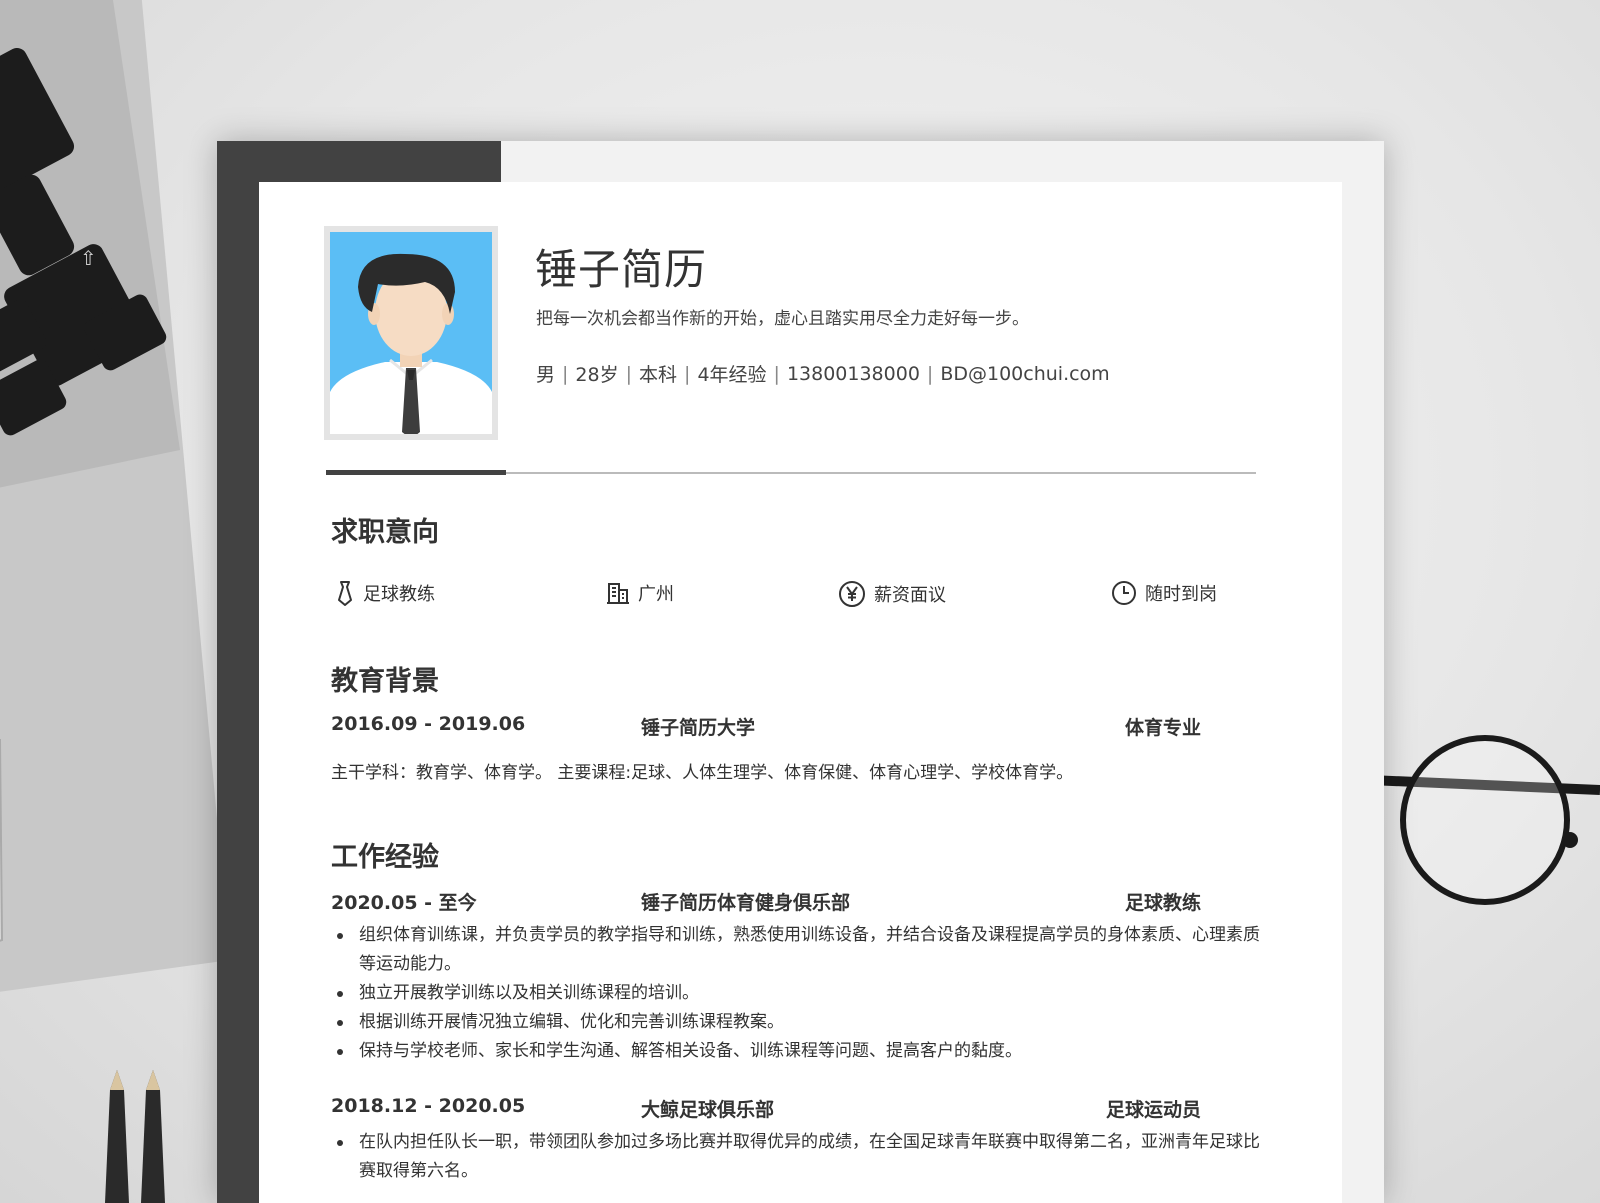  Describe the element at coordinates (1485, 820) in the screenshot. I see `glasses-decoration` at that location.